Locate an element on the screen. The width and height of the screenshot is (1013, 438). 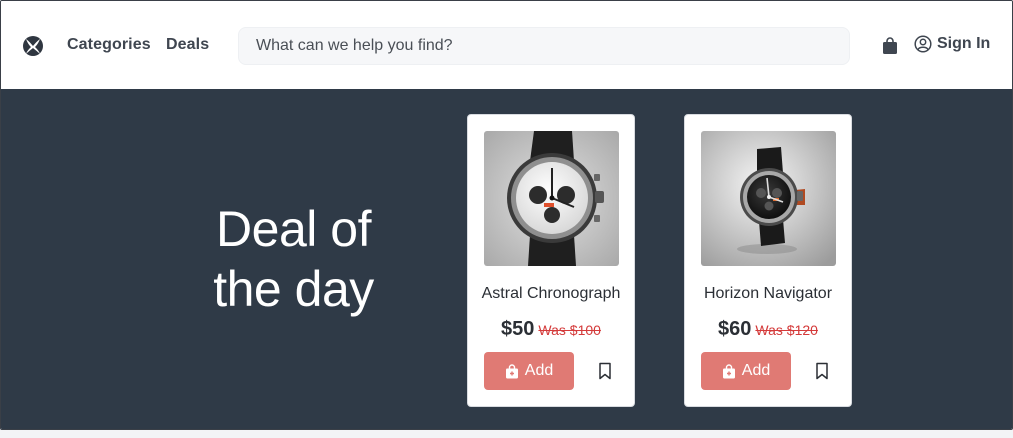
product-price: $60 is located at coordinates (735, 329).